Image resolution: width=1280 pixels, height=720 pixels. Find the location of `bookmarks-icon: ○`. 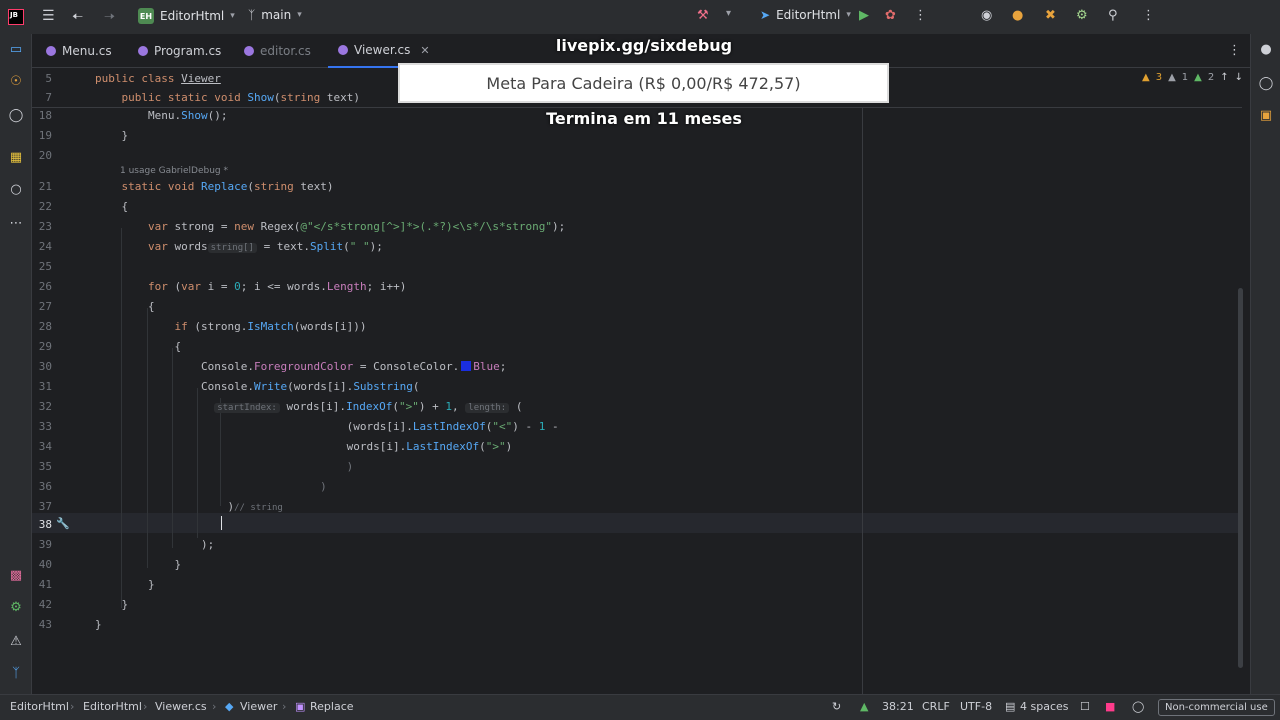

bookmarks-icon: ○ is located at coordinates (16, 189).